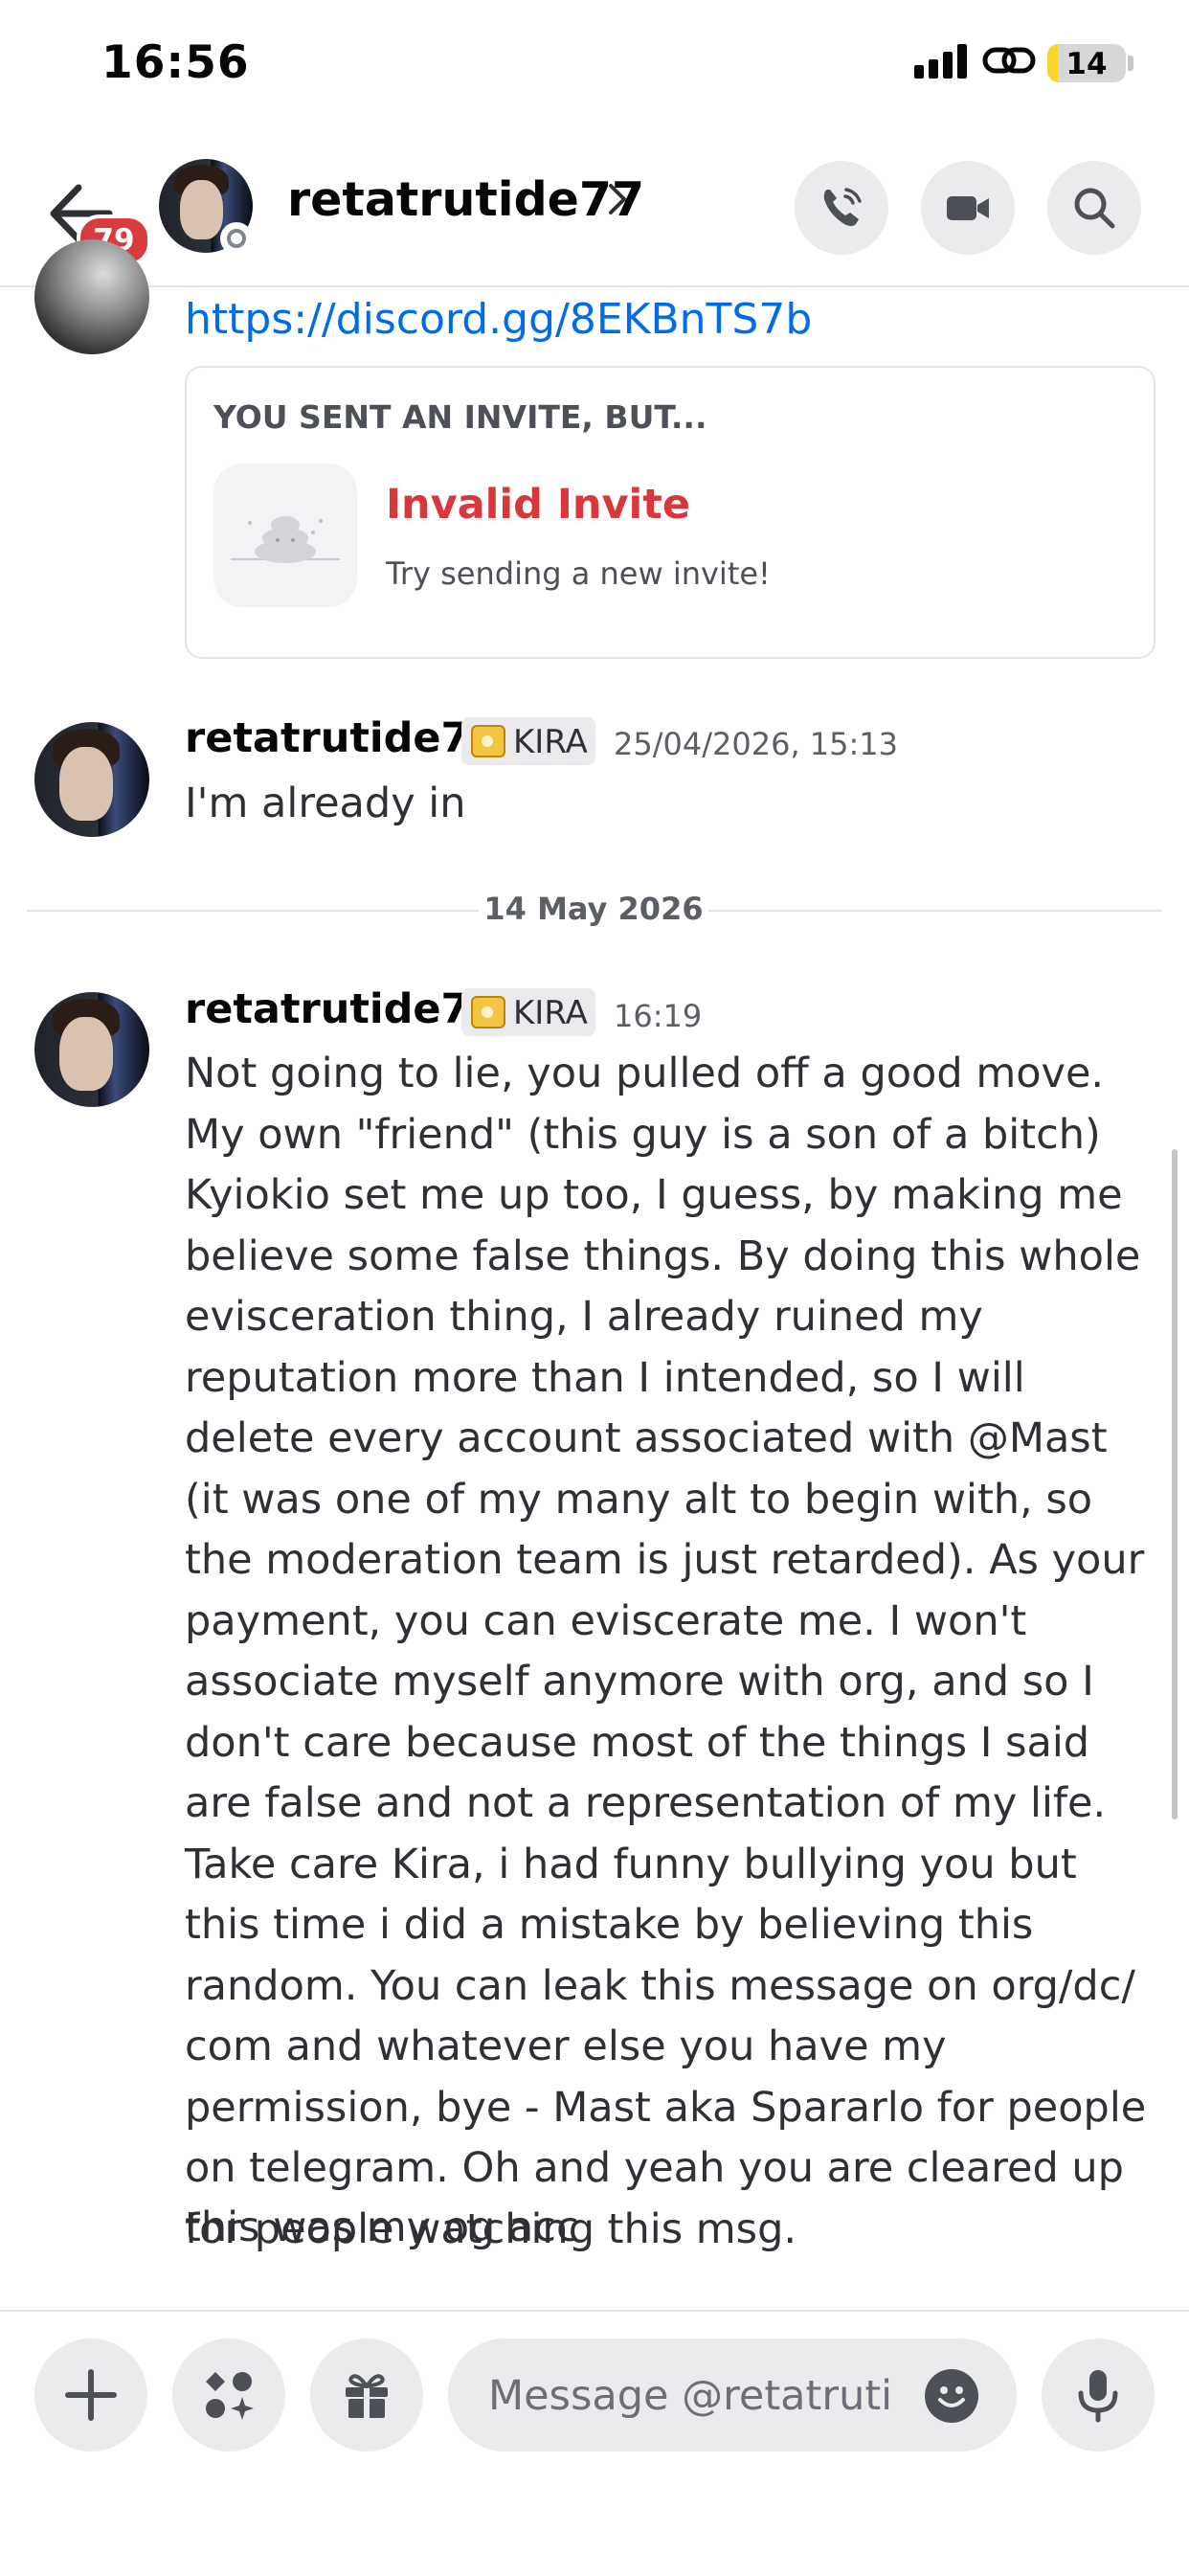 This screenshot has height=2576, width=1189. What do you see at coordinates (382, 2227) in the screenshot?
I see `followup-message-text: this was my og acc` at bounding box center [382, 2227].